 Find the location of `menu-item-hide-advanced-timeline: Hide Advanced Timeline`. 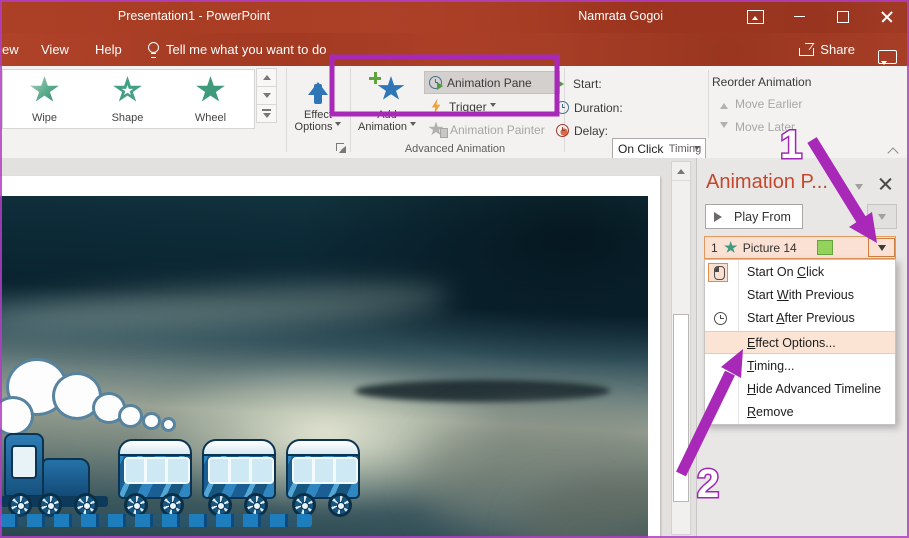

menu-item-hide-advanced-timeline: Hide Advanced Timeline is located at coordinates (800, 389).